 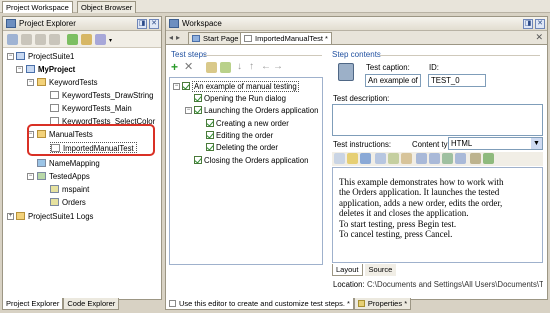 I want to click on instructions-line: To cancel testing, press Cancel., so click(x=396, y=234).